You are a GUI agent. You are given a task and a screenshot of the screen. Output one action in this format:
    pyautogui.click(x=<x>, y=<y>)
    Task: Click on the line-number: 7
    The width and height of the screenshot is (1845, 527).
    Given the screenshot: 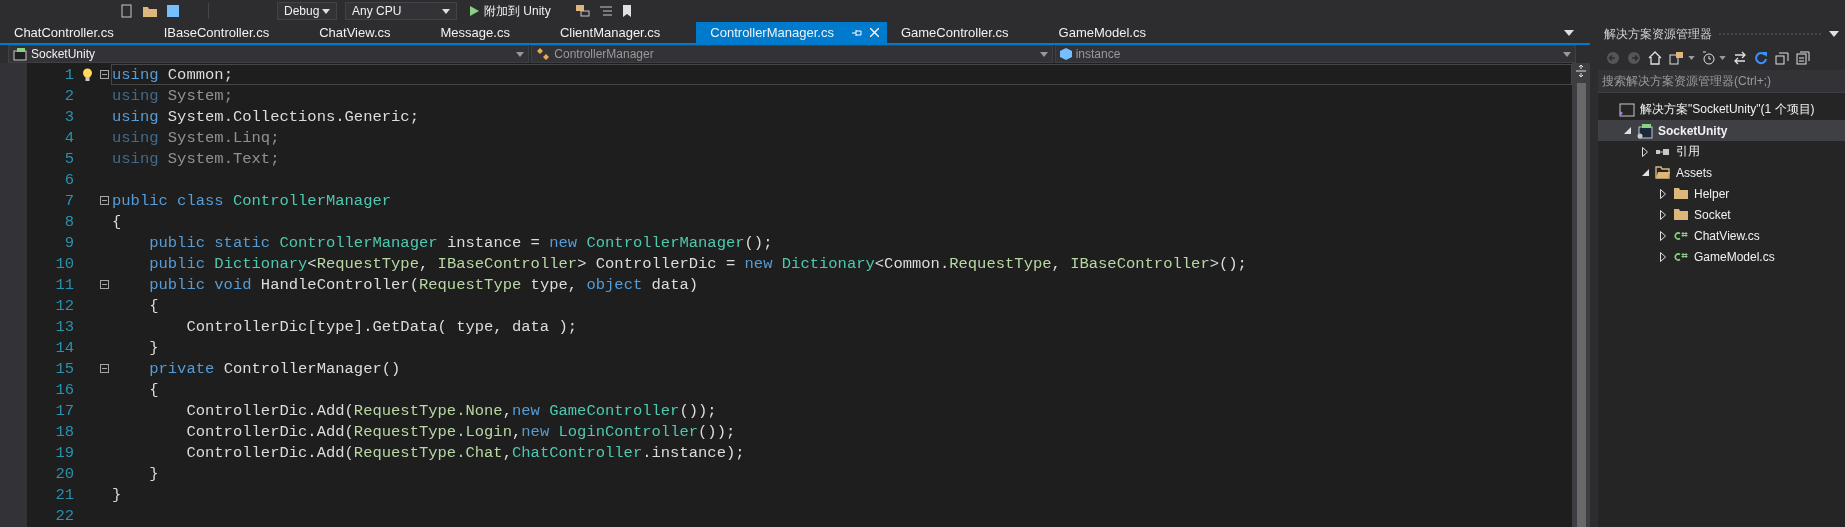 What is the action you would take?
    pyautogui.click(x=68, y=200)
    